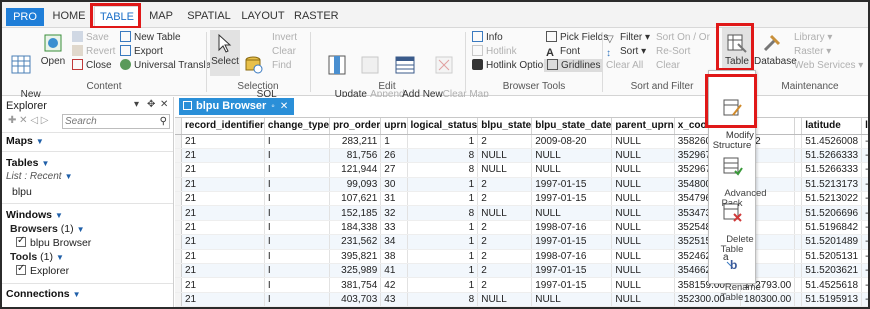  What do you see at coordinates (832, 141) in the screenshot?
I see `table-cell: 51.4526008` at bounding box center [832, 141].